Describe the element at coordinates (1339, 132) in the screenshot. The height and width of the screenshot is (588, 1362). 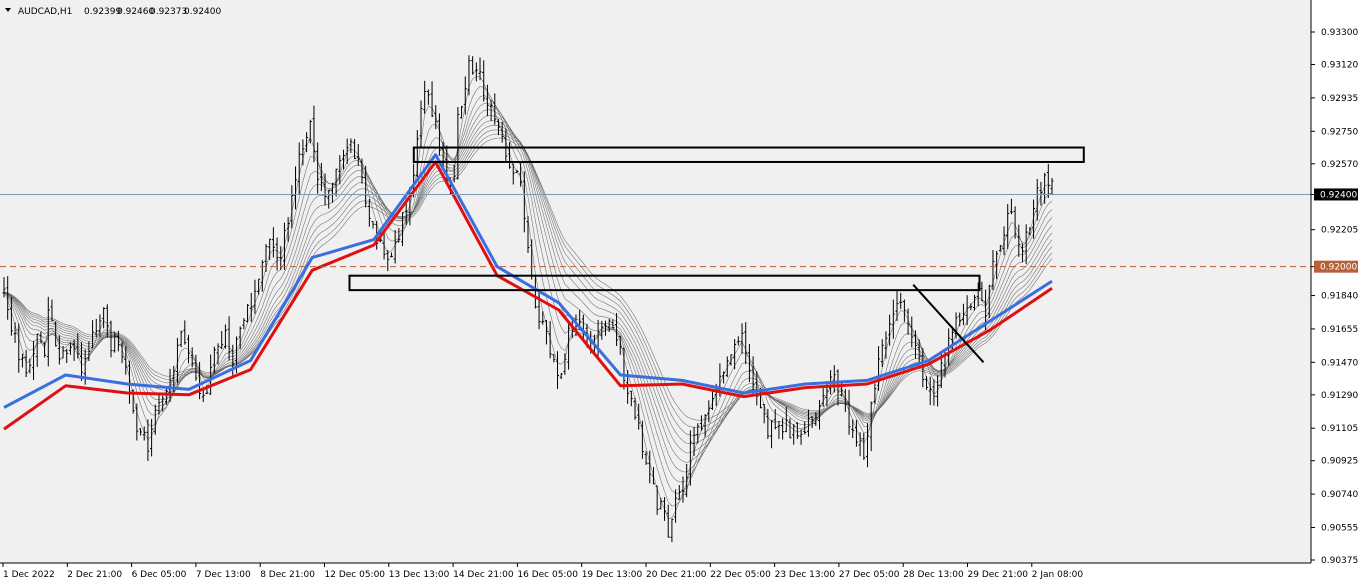
I see `price-label: 0.92750` at that location.